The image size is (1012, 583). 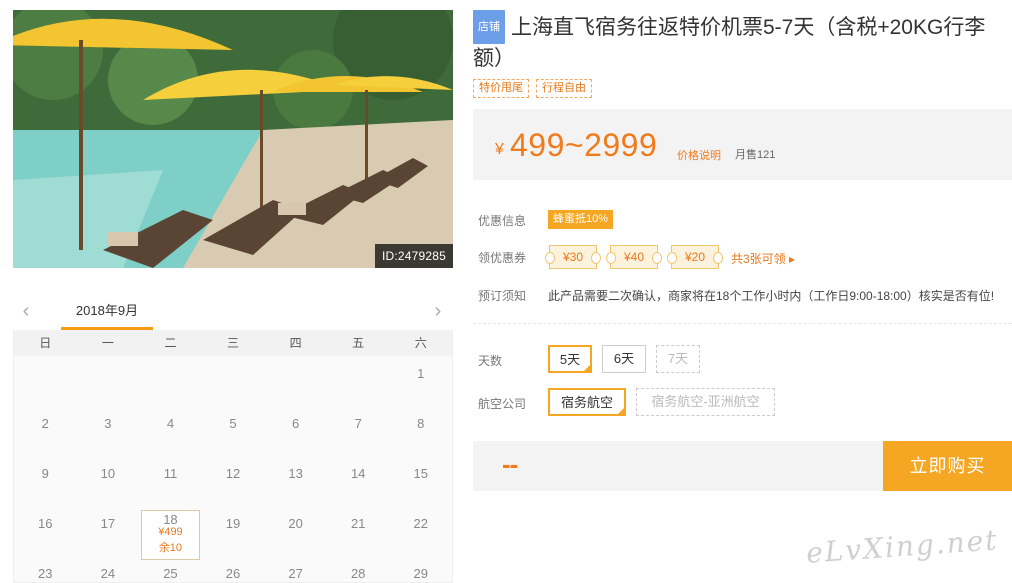 What do you see at coordinates (581, 219) in the screenshot?
I see `honey-discount-badge: 蜂蜜抵10%` at bounding box center [581, 219].